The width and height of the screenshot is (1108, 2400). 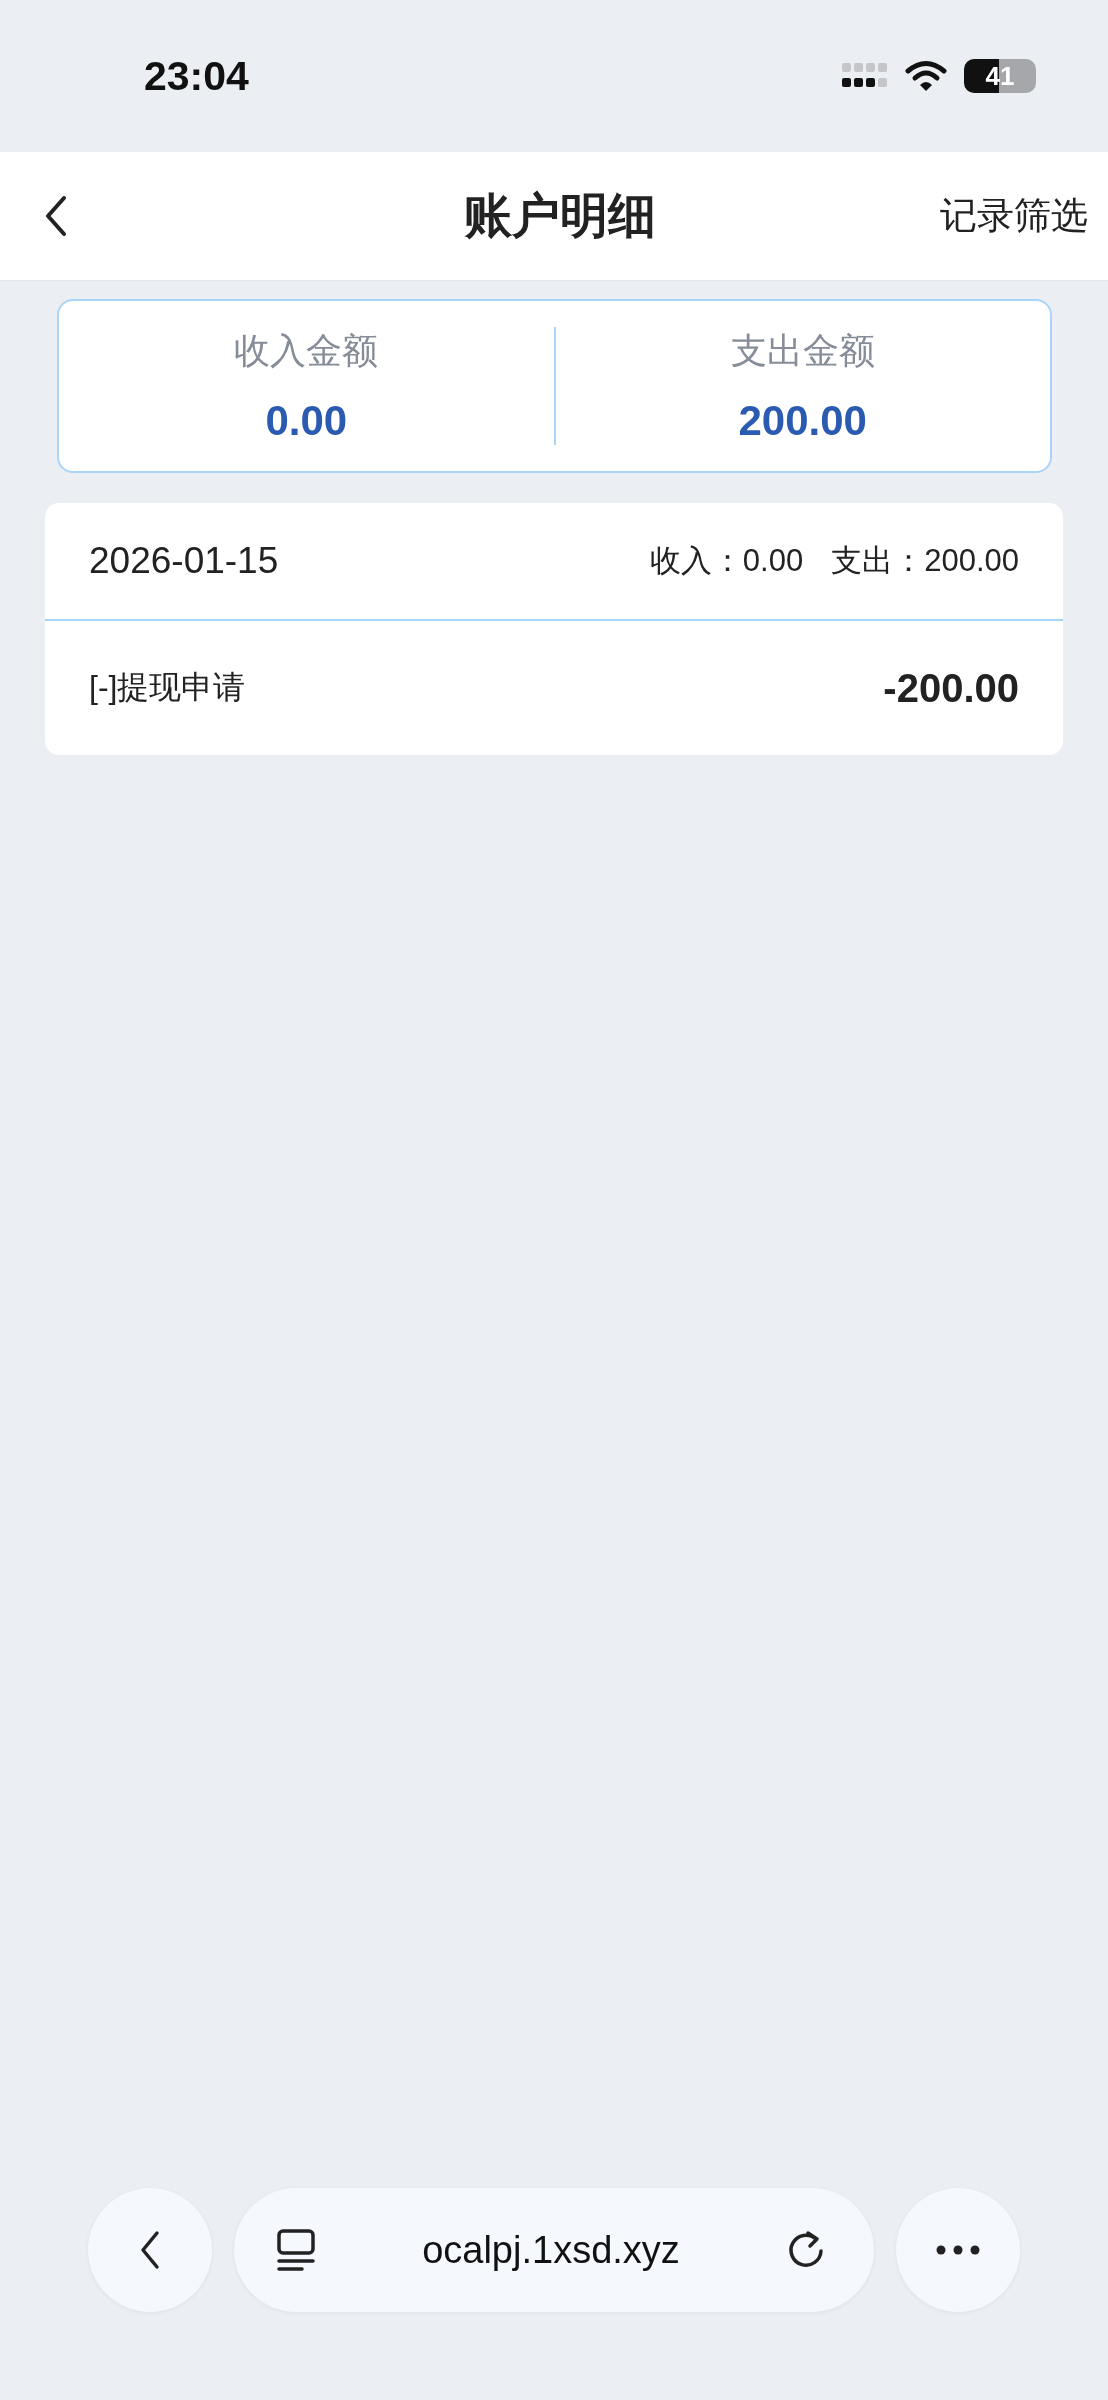 I want to click on page-title: 账户明细, so click(x=560, y=216).